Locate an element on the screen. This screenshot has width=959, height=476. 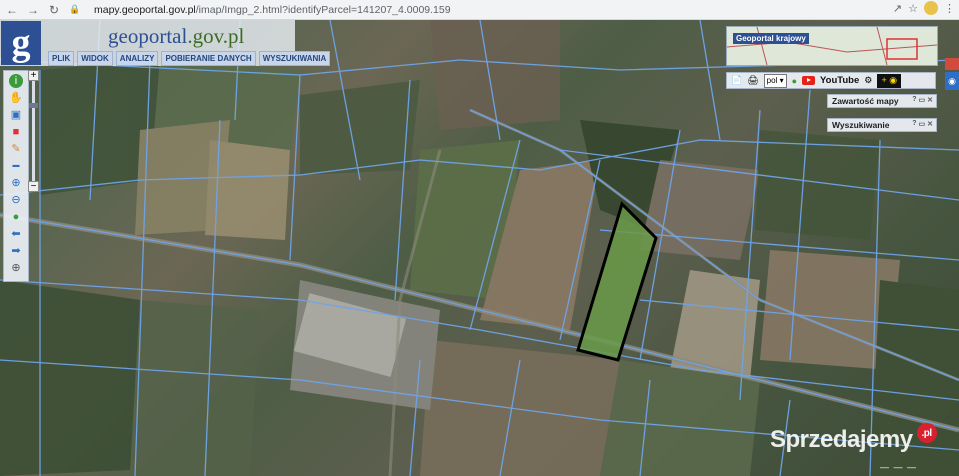
menu-icon: ⋮ is located at coordinates (949, 8).